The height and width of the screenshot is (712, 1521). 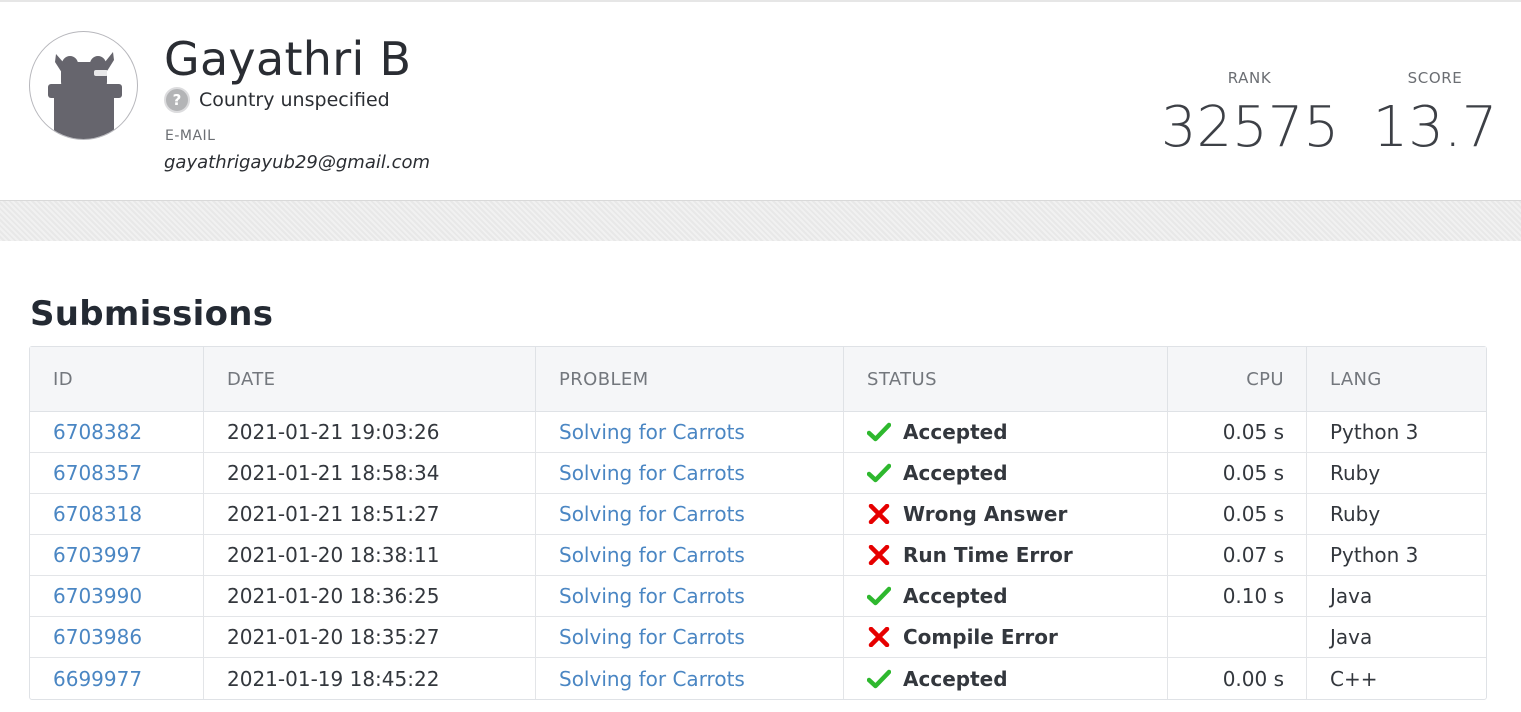 What do you see at coordinates (370, 432) in the screenshot?
I see `submission-date: 2021-01-21 19:03:26` at bounding box center [370, 432].